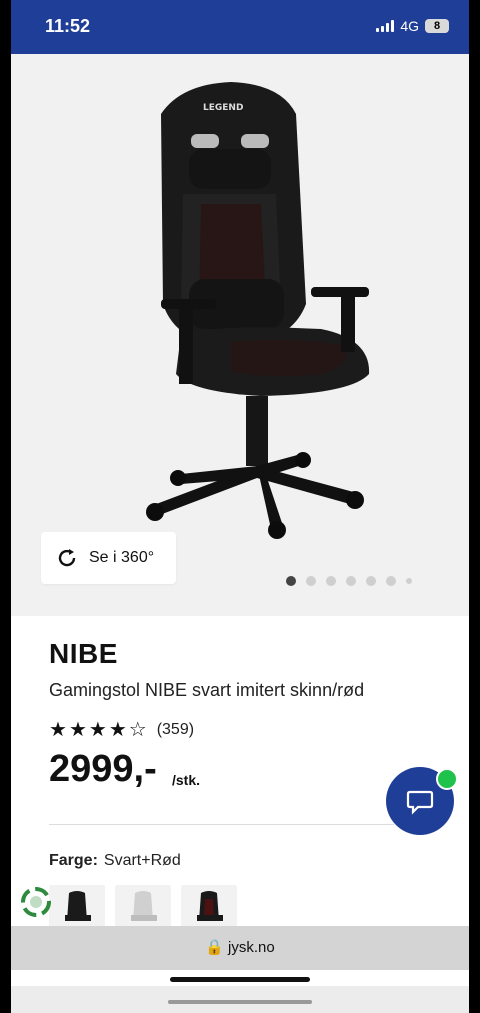 The width and height of the screenshot is (480, 1013). What do you see at coordinates (240, 27) in the screenshot?
I see `status-bar: 11:52 4G 8` at bounding box center [240, 27].